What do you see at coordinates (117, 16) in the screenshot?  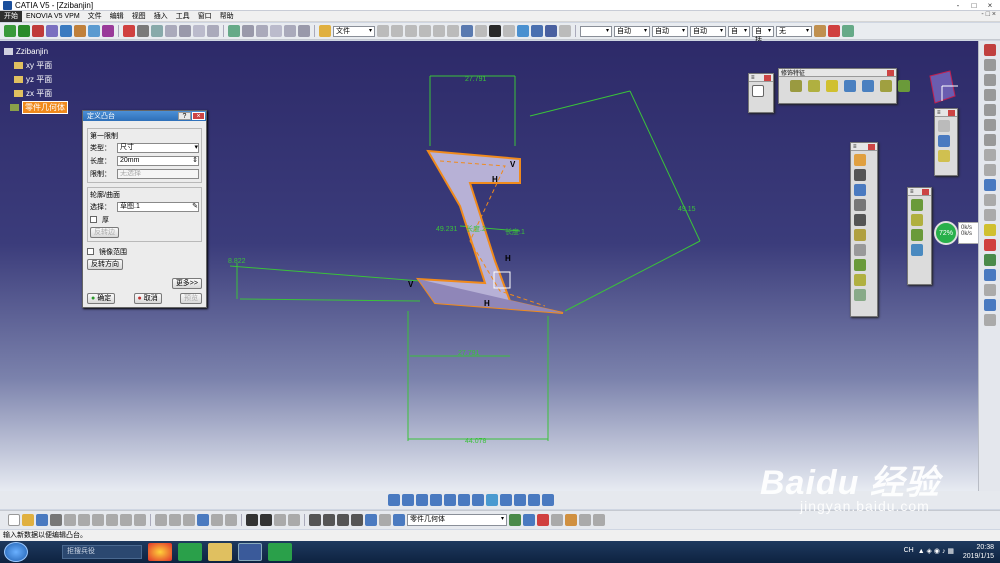 I see `menu-edit: 编辑` at bounding box center [117, 16].